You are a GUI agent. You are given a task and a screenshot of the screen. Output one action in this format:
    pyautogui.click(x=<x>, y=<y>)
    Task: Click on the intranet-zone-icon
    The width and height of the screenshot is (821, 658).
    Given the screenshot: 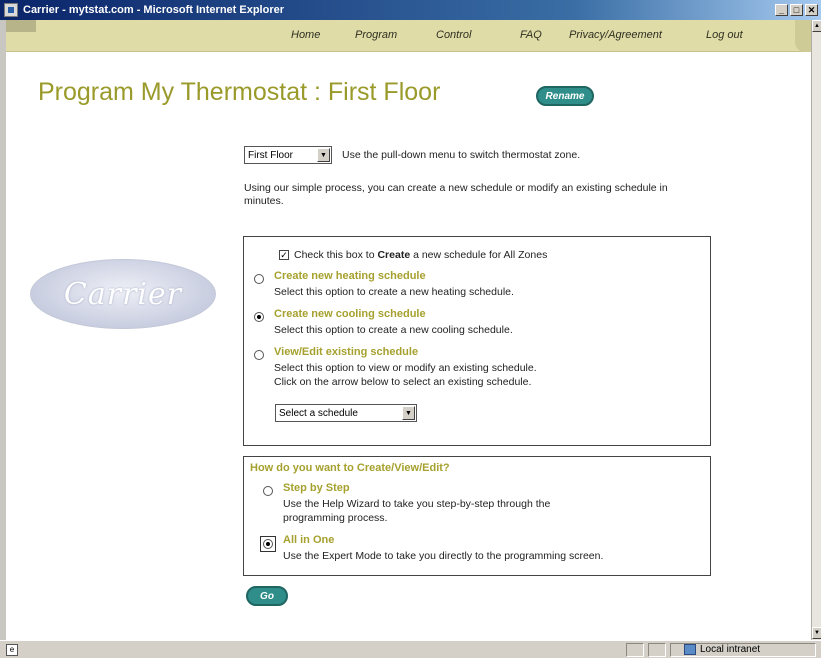 What is the action you would take?
    pyautogui.click(x=690, y=649)
    